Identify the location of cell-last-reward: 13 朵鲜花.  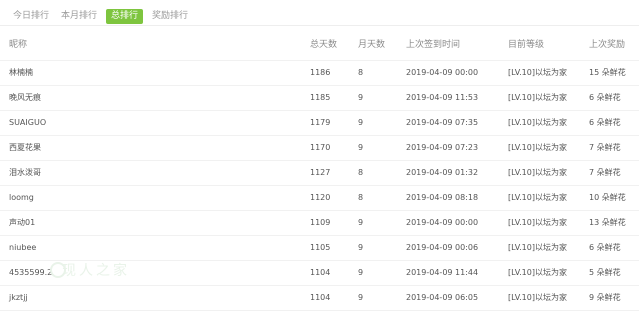
(607, 222).